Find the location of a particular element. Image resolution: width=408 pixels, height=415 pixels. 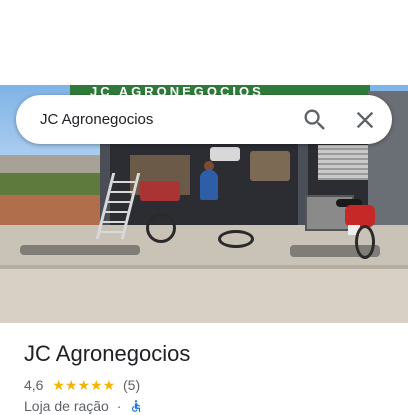

search-input: JC Agronegocios is located at coordinates (96, 119).